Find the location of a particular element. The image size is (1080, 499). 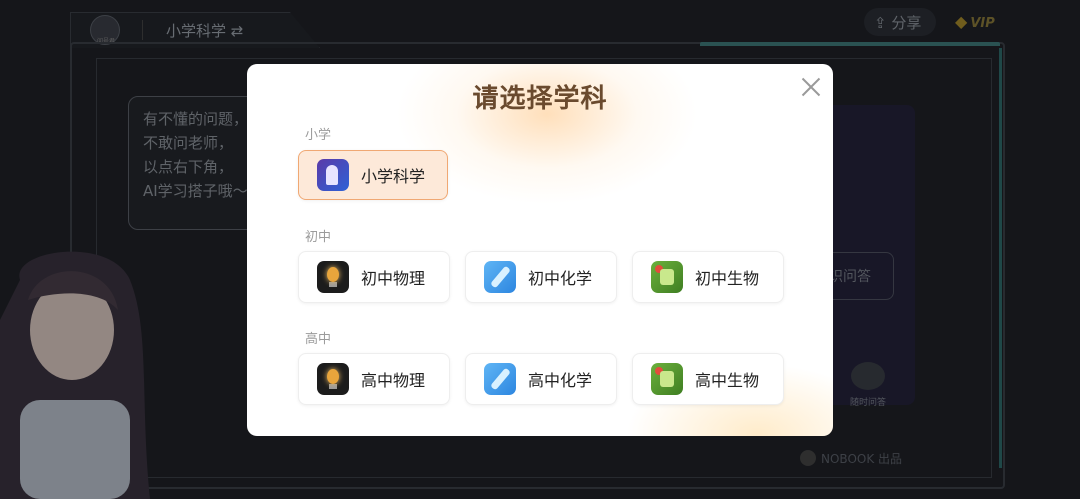

subject-label: 初中生物 is located at coordinates (727, 278).